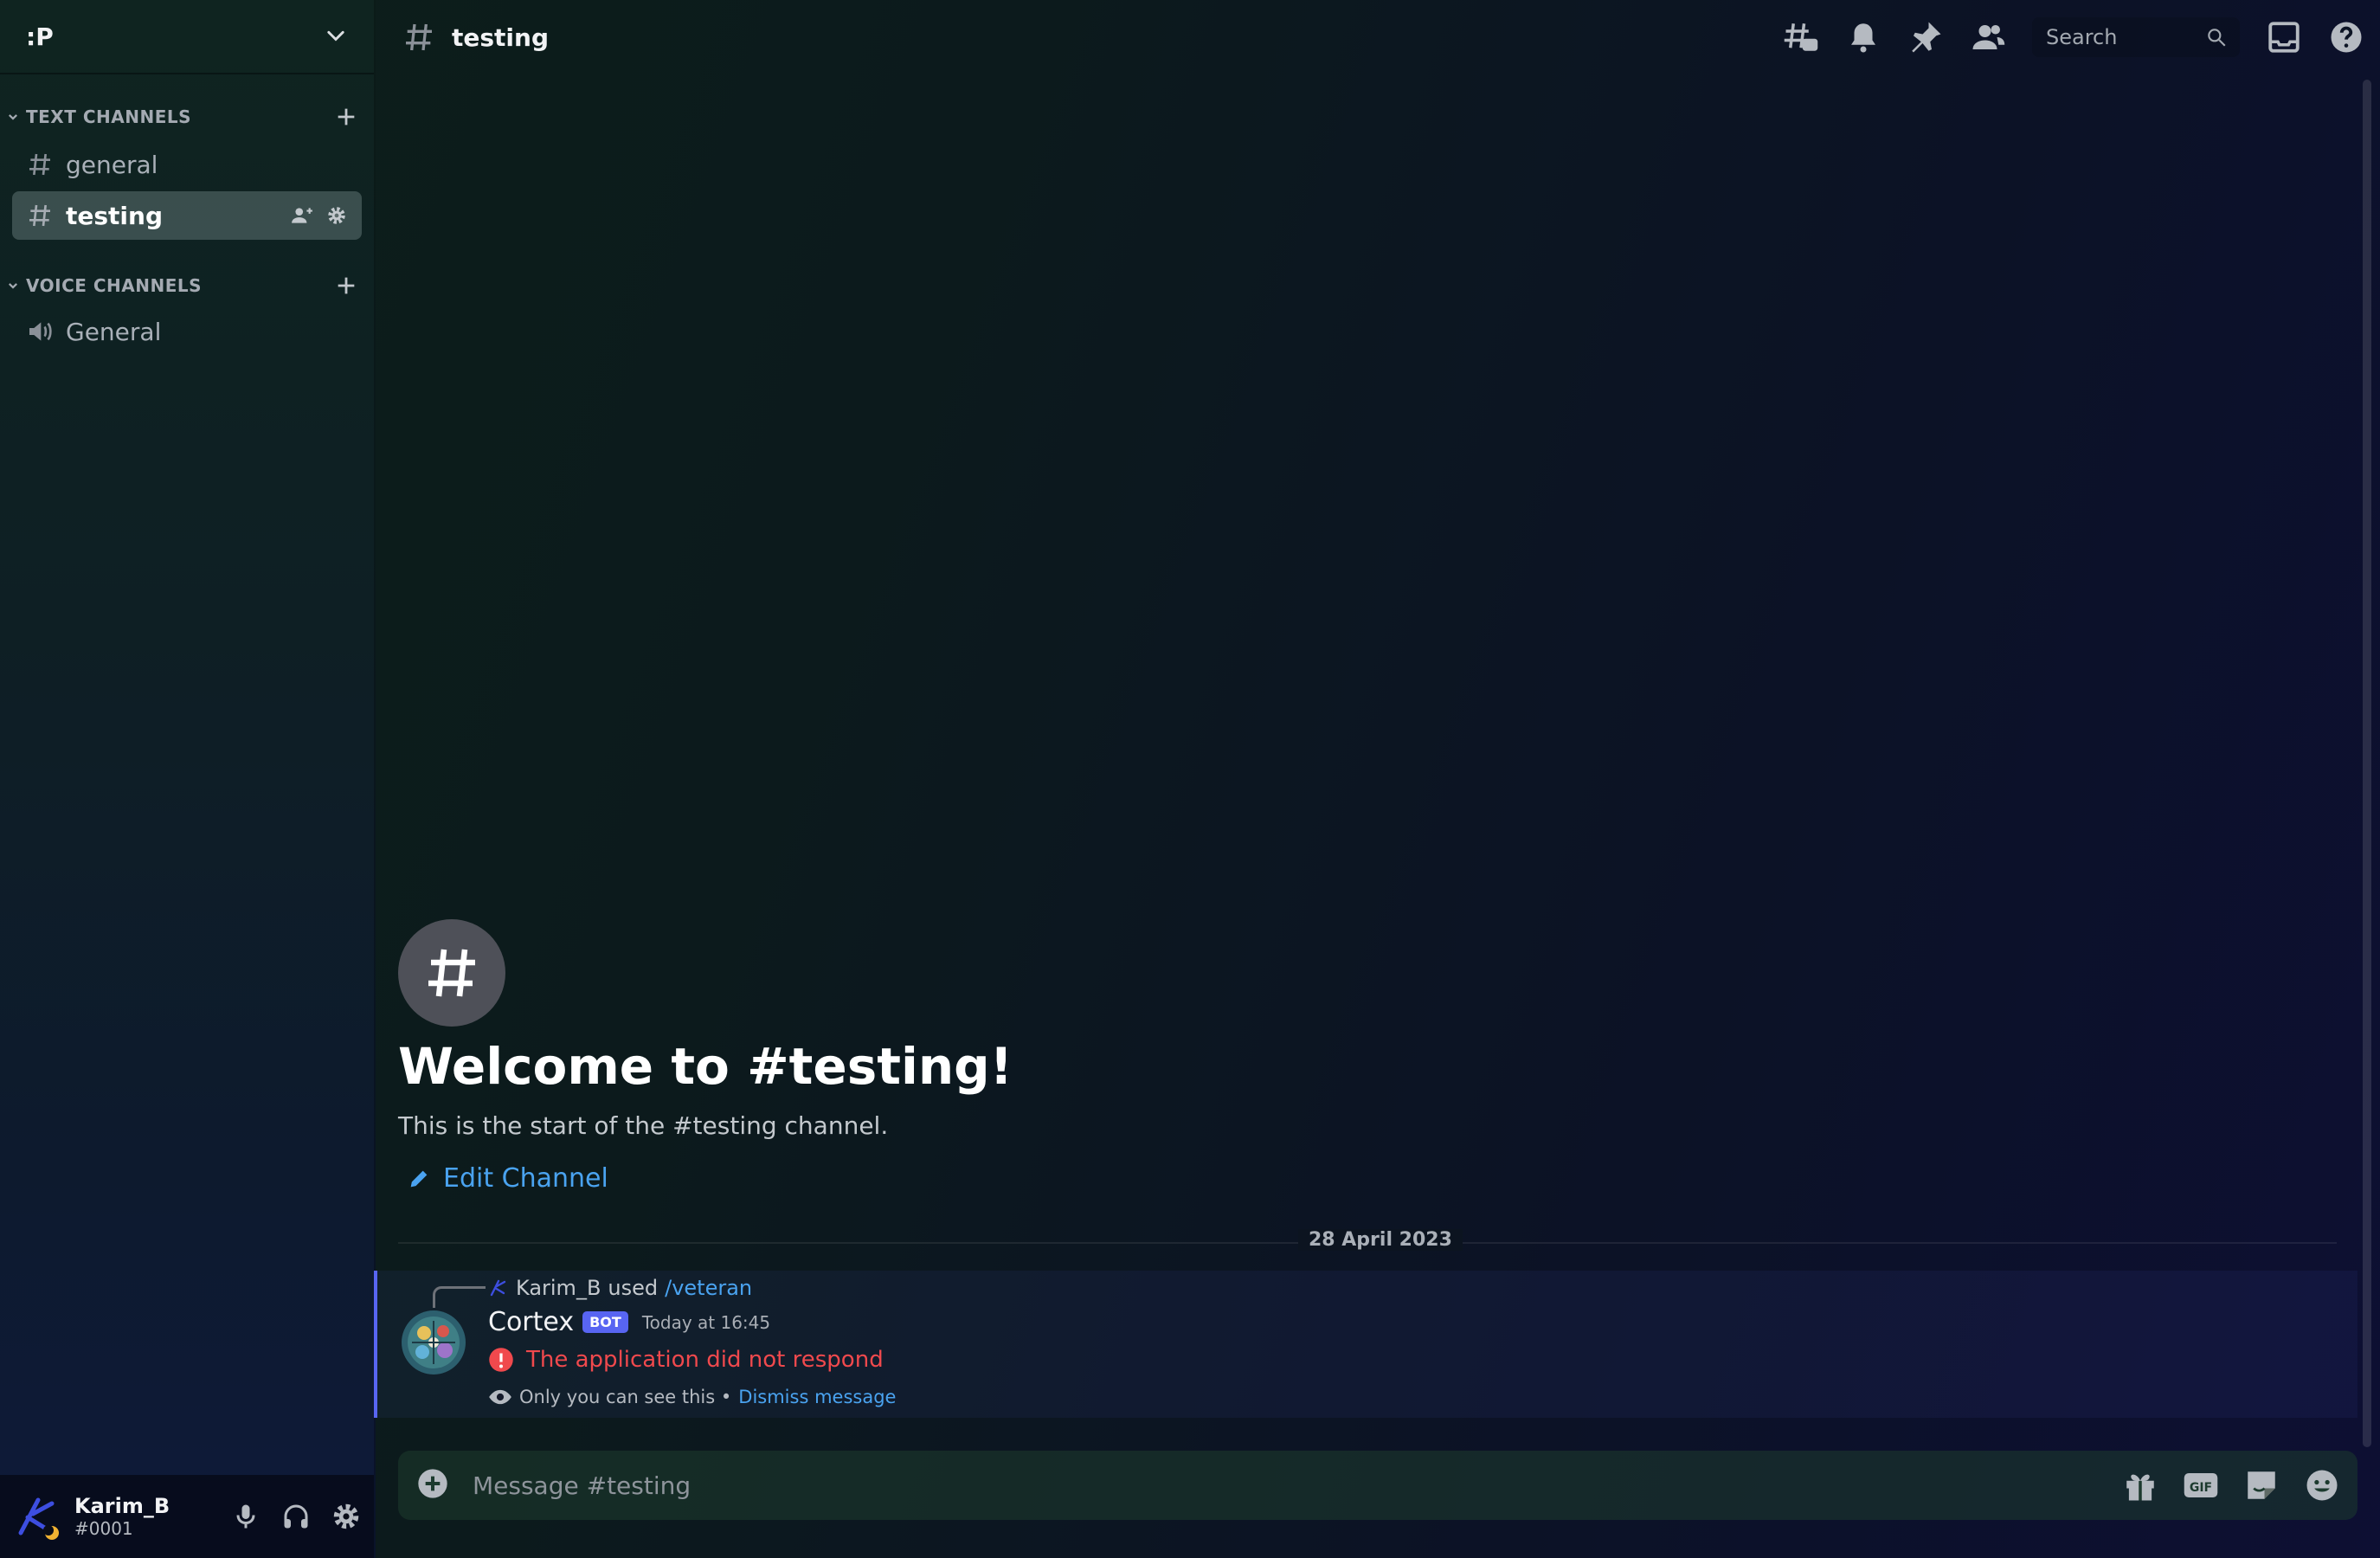 The height and width of the screenshot is (1558, 2380). What do you see at coordinates (2217, 38) in the screenshot?
I see `search-icon` at bounding box center [2217, 38].